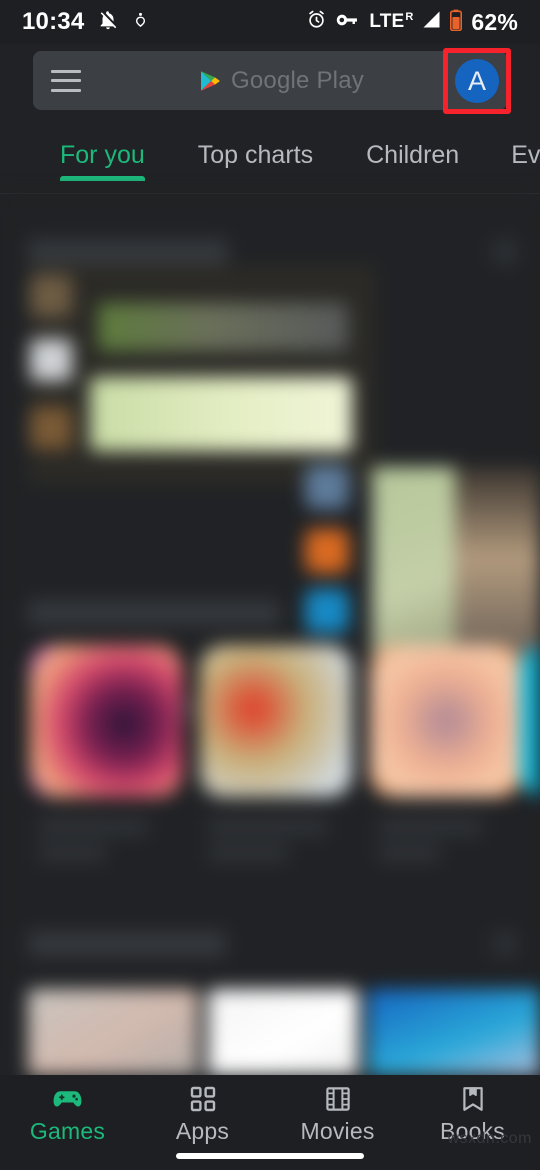 This screenshot has height=1170, width=540. I want to click on nav-item-movies: Movies, so click(337, 1115).